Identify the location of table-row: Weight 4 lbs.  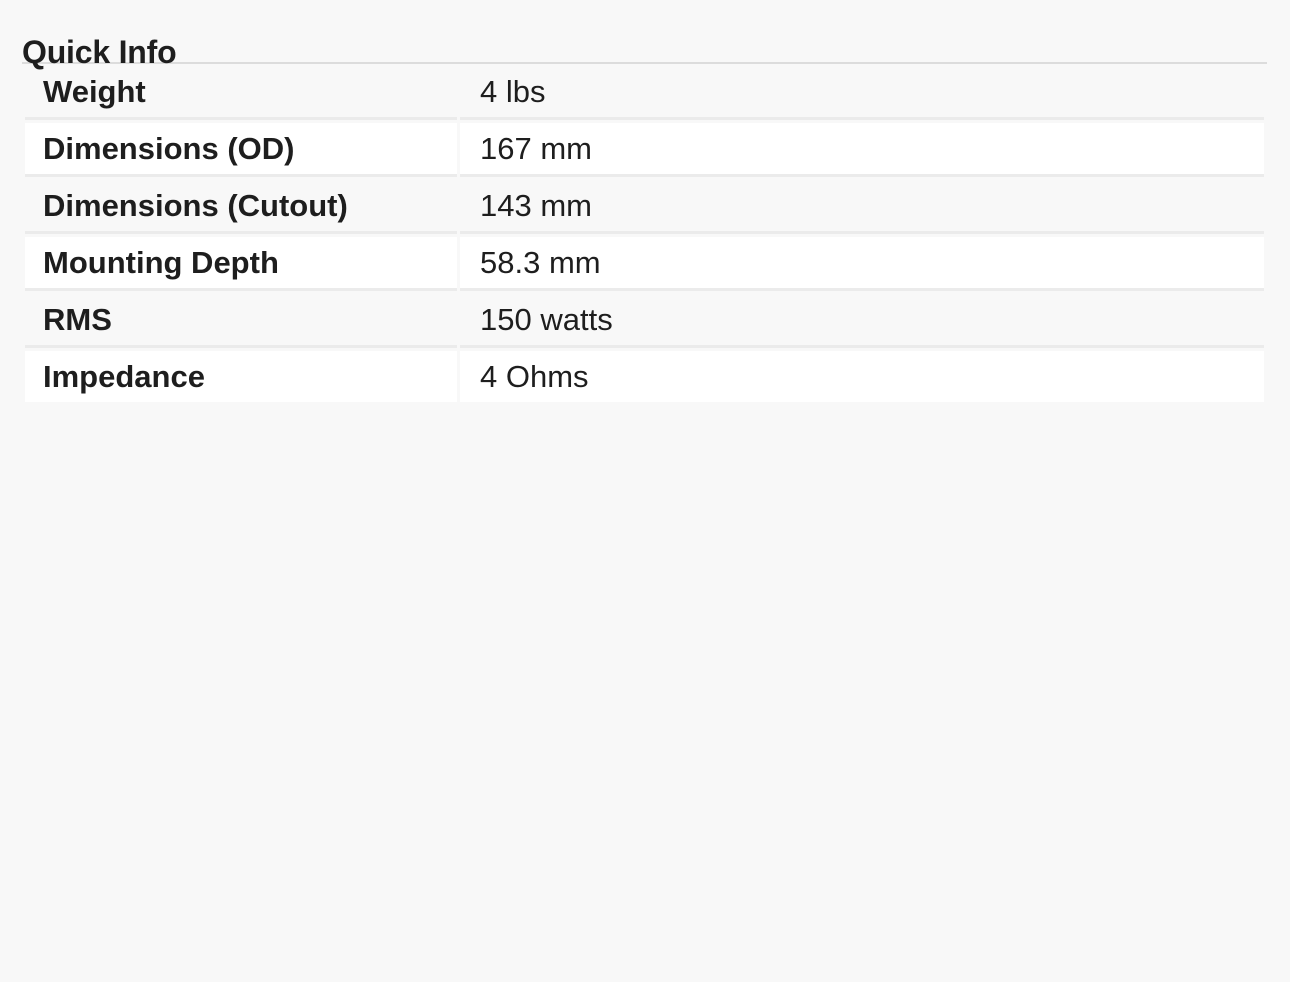
(644, 93).